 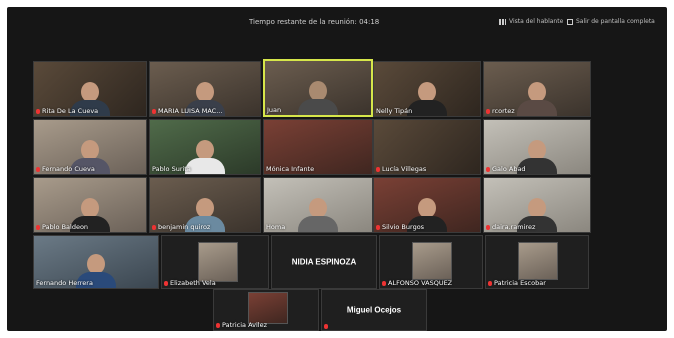 What do you see at coordinates (318, 147) in the screenshot?
I see `video-tile: Mónica Infante` at bounding box center [318, 147].